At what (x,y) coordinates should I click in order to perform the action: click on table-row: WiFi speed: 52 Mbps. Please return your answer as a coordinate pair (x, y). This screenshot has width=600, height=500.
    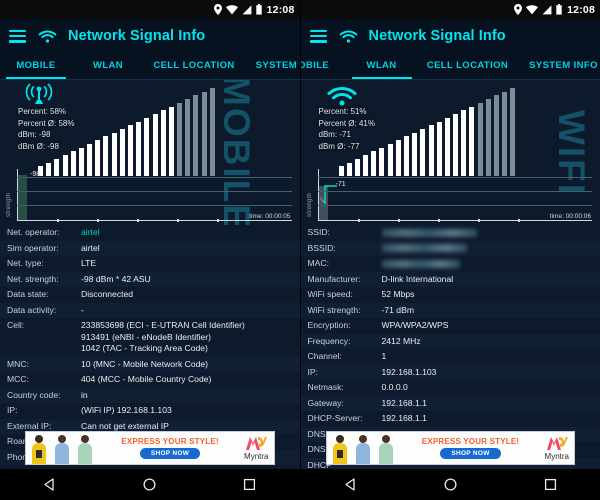
    Looking at the image, I should click on (450, 295).